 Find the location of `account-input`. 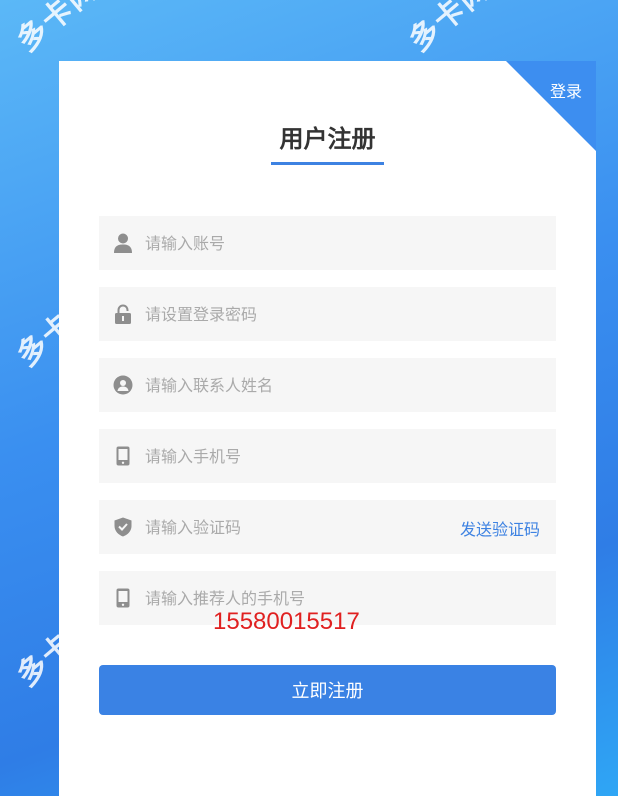

account-input is located at coordinates (295, 243).